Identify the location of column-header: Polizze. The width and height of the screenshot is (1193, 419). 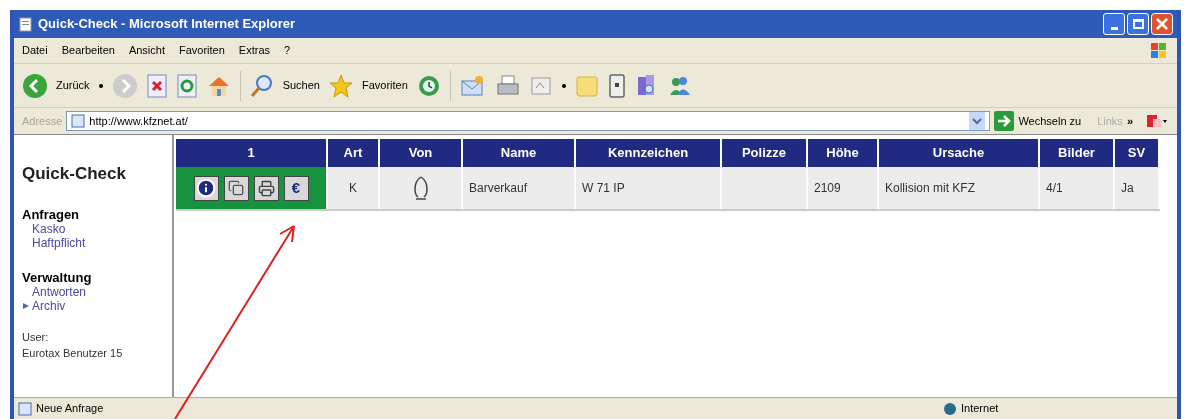
(765, 153).